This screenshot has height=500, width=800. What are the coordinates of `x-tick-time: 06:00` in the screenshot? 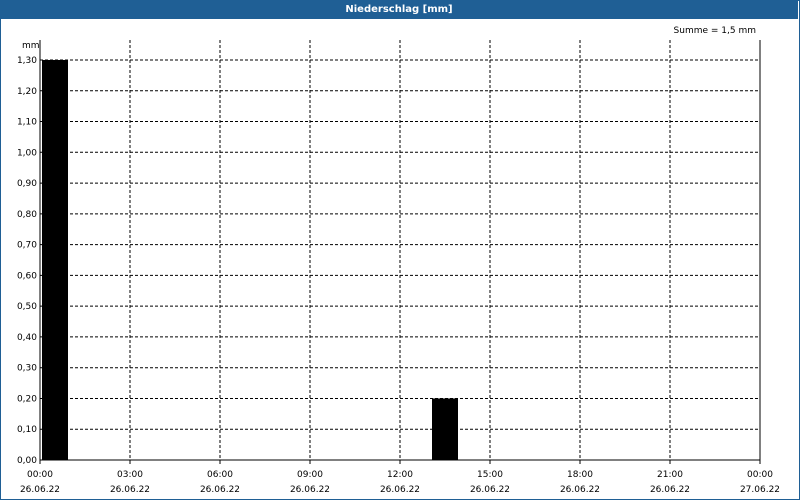 It's located at (220, 475).